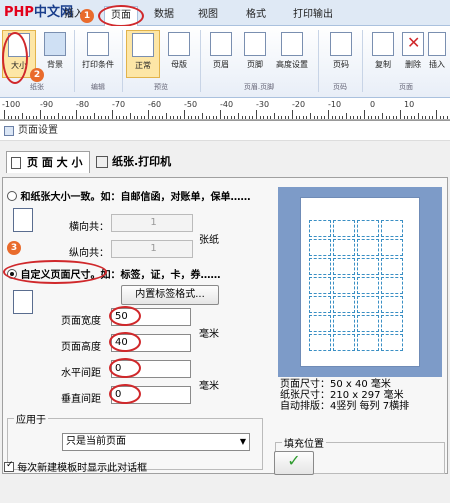  What do you see at coordinates (152, 223) in the screenshot?
I see `horizontal-count-field: 1` at bounding box center [152, 223].